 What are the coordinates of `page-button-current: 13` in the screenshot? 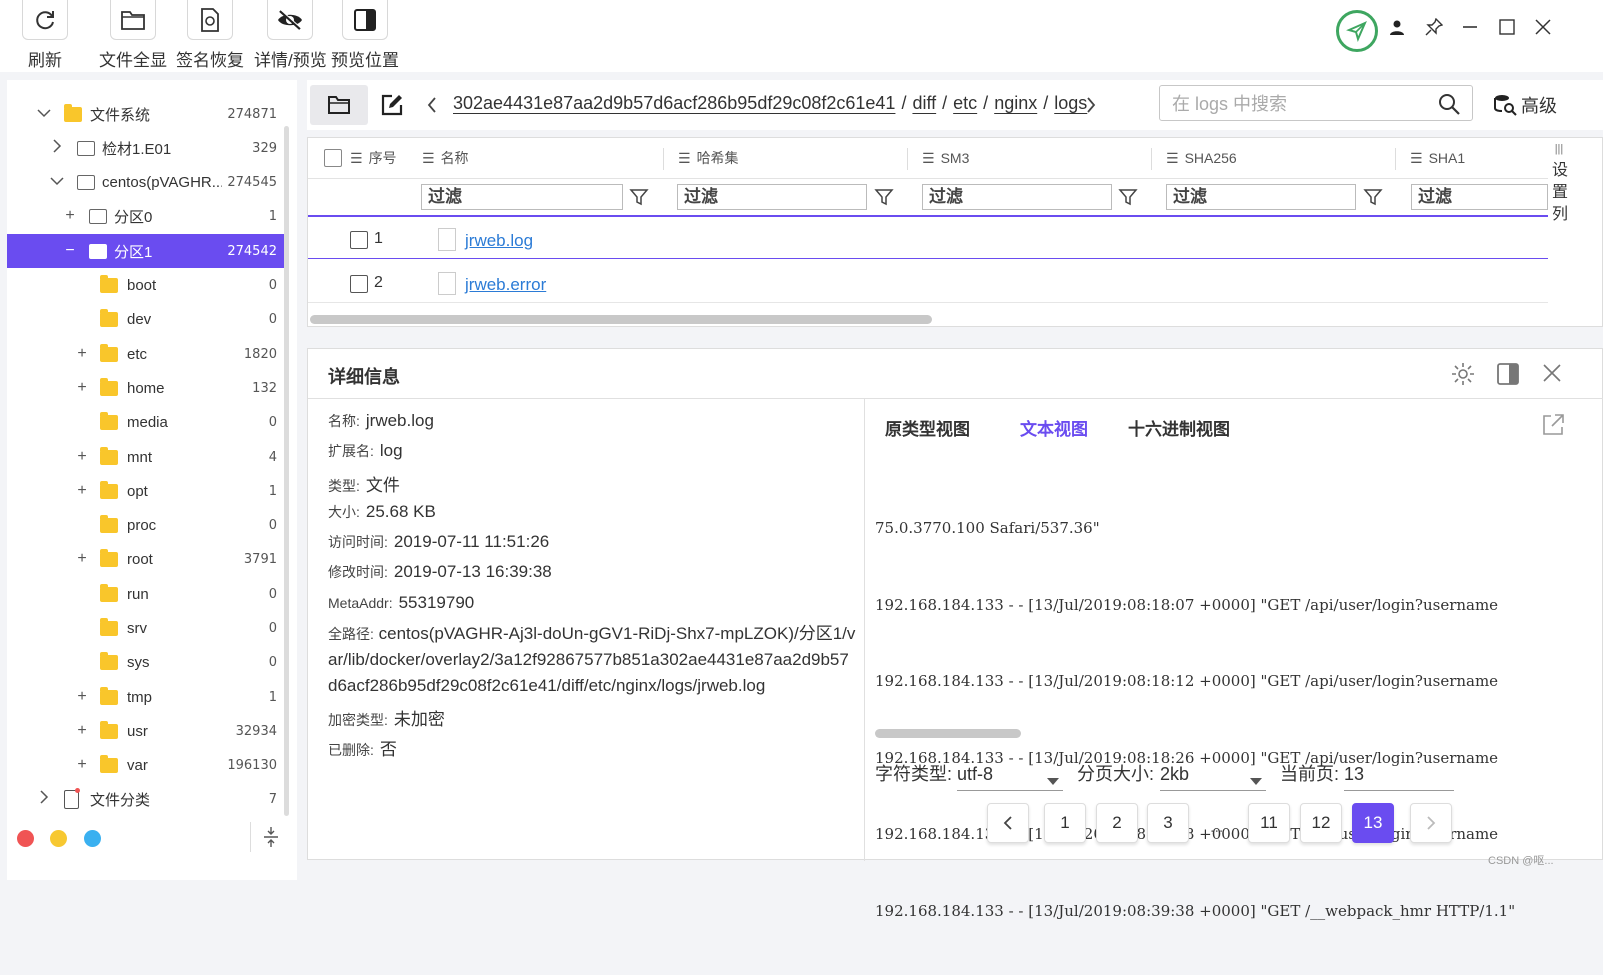 It's located at (1373, 823).